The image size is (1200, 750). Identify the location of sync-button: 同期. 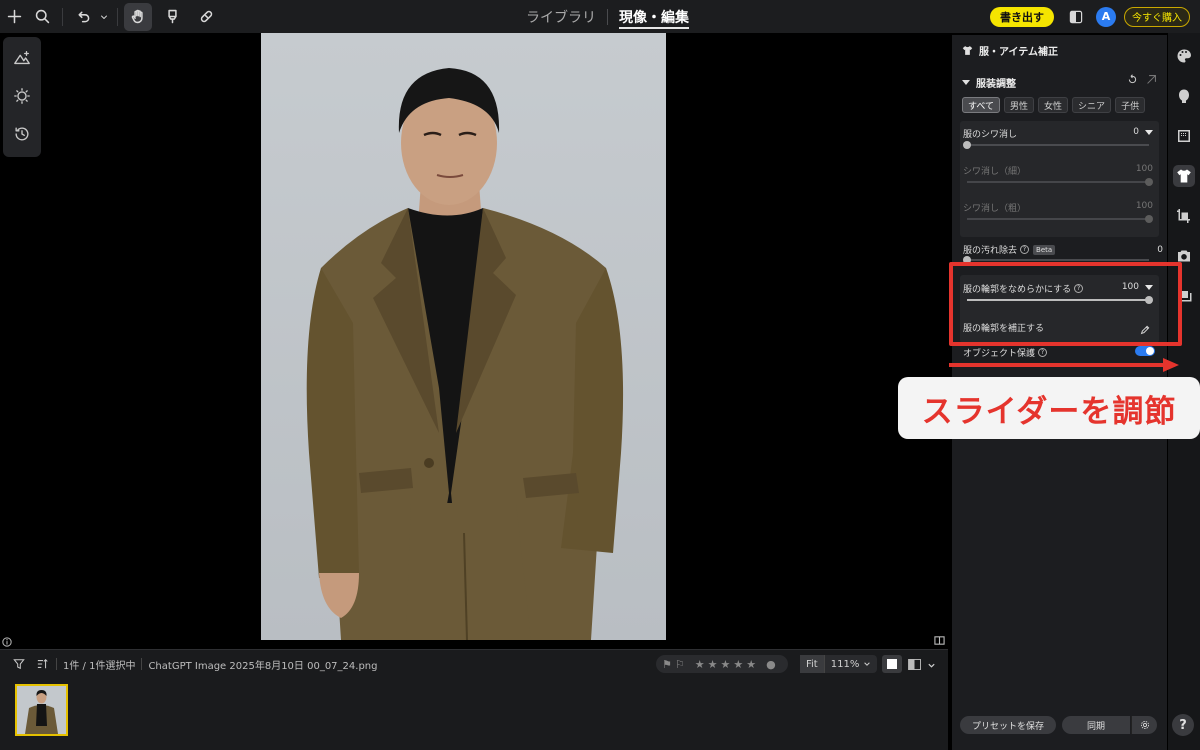
(1096, 725).